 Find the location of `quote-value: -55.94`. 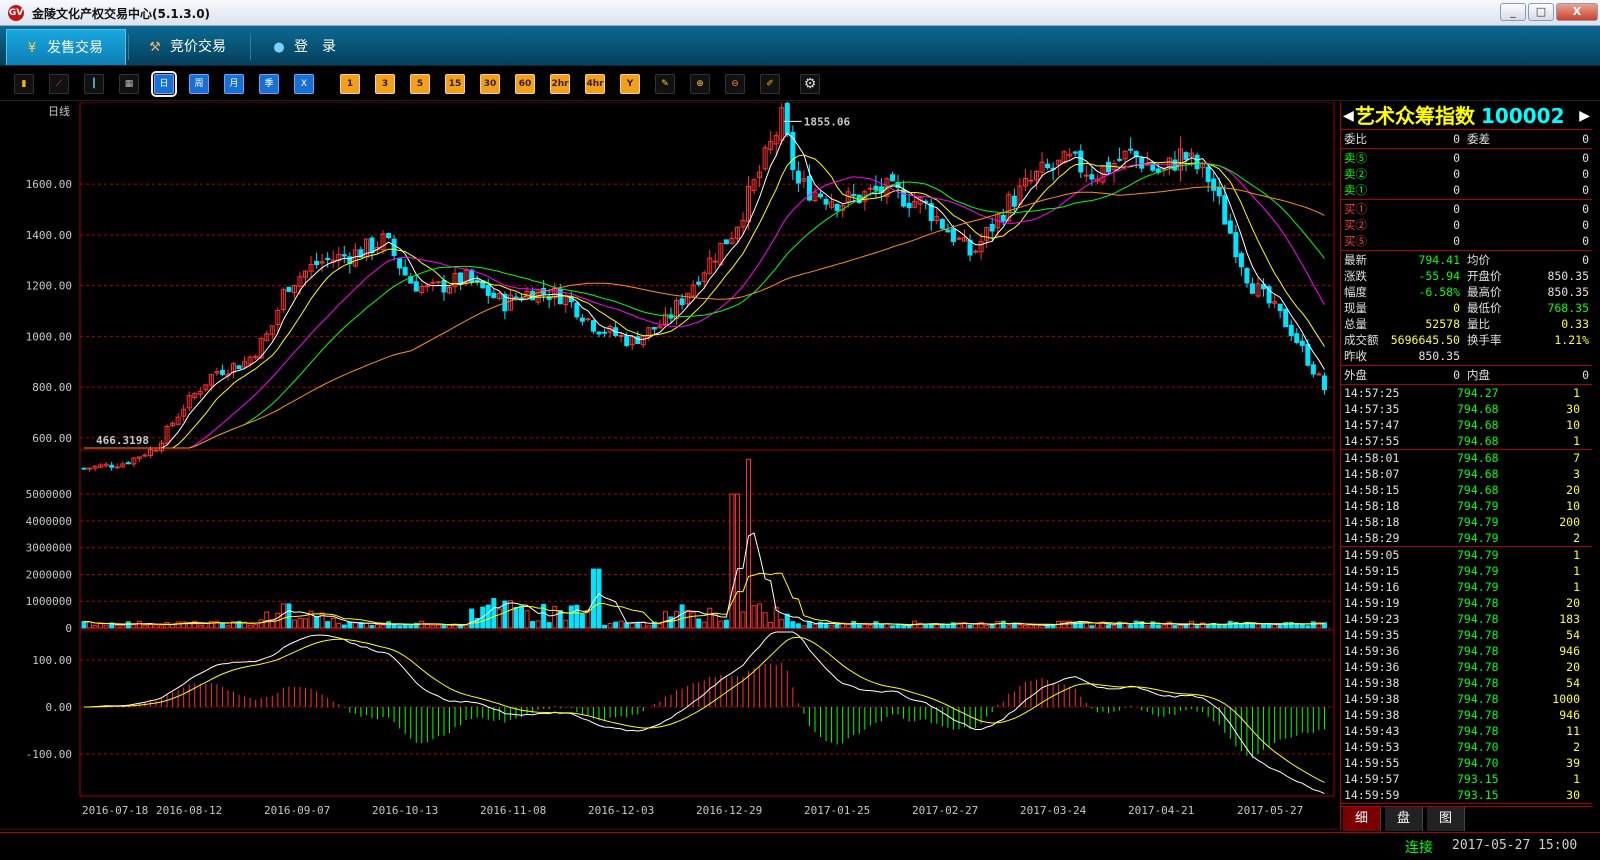

quote-value: -55.94 is located at coordinates (1439, 276).